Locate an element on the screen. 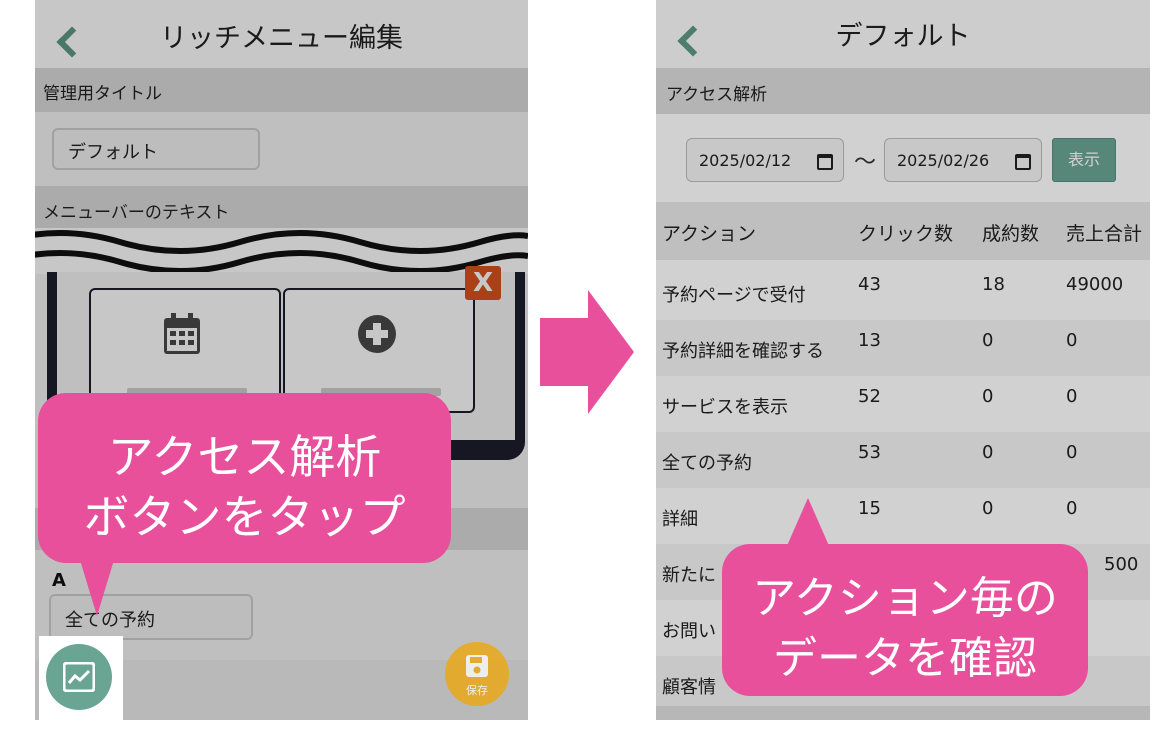  save-label: 保存 is located at coordinates (477, 690).